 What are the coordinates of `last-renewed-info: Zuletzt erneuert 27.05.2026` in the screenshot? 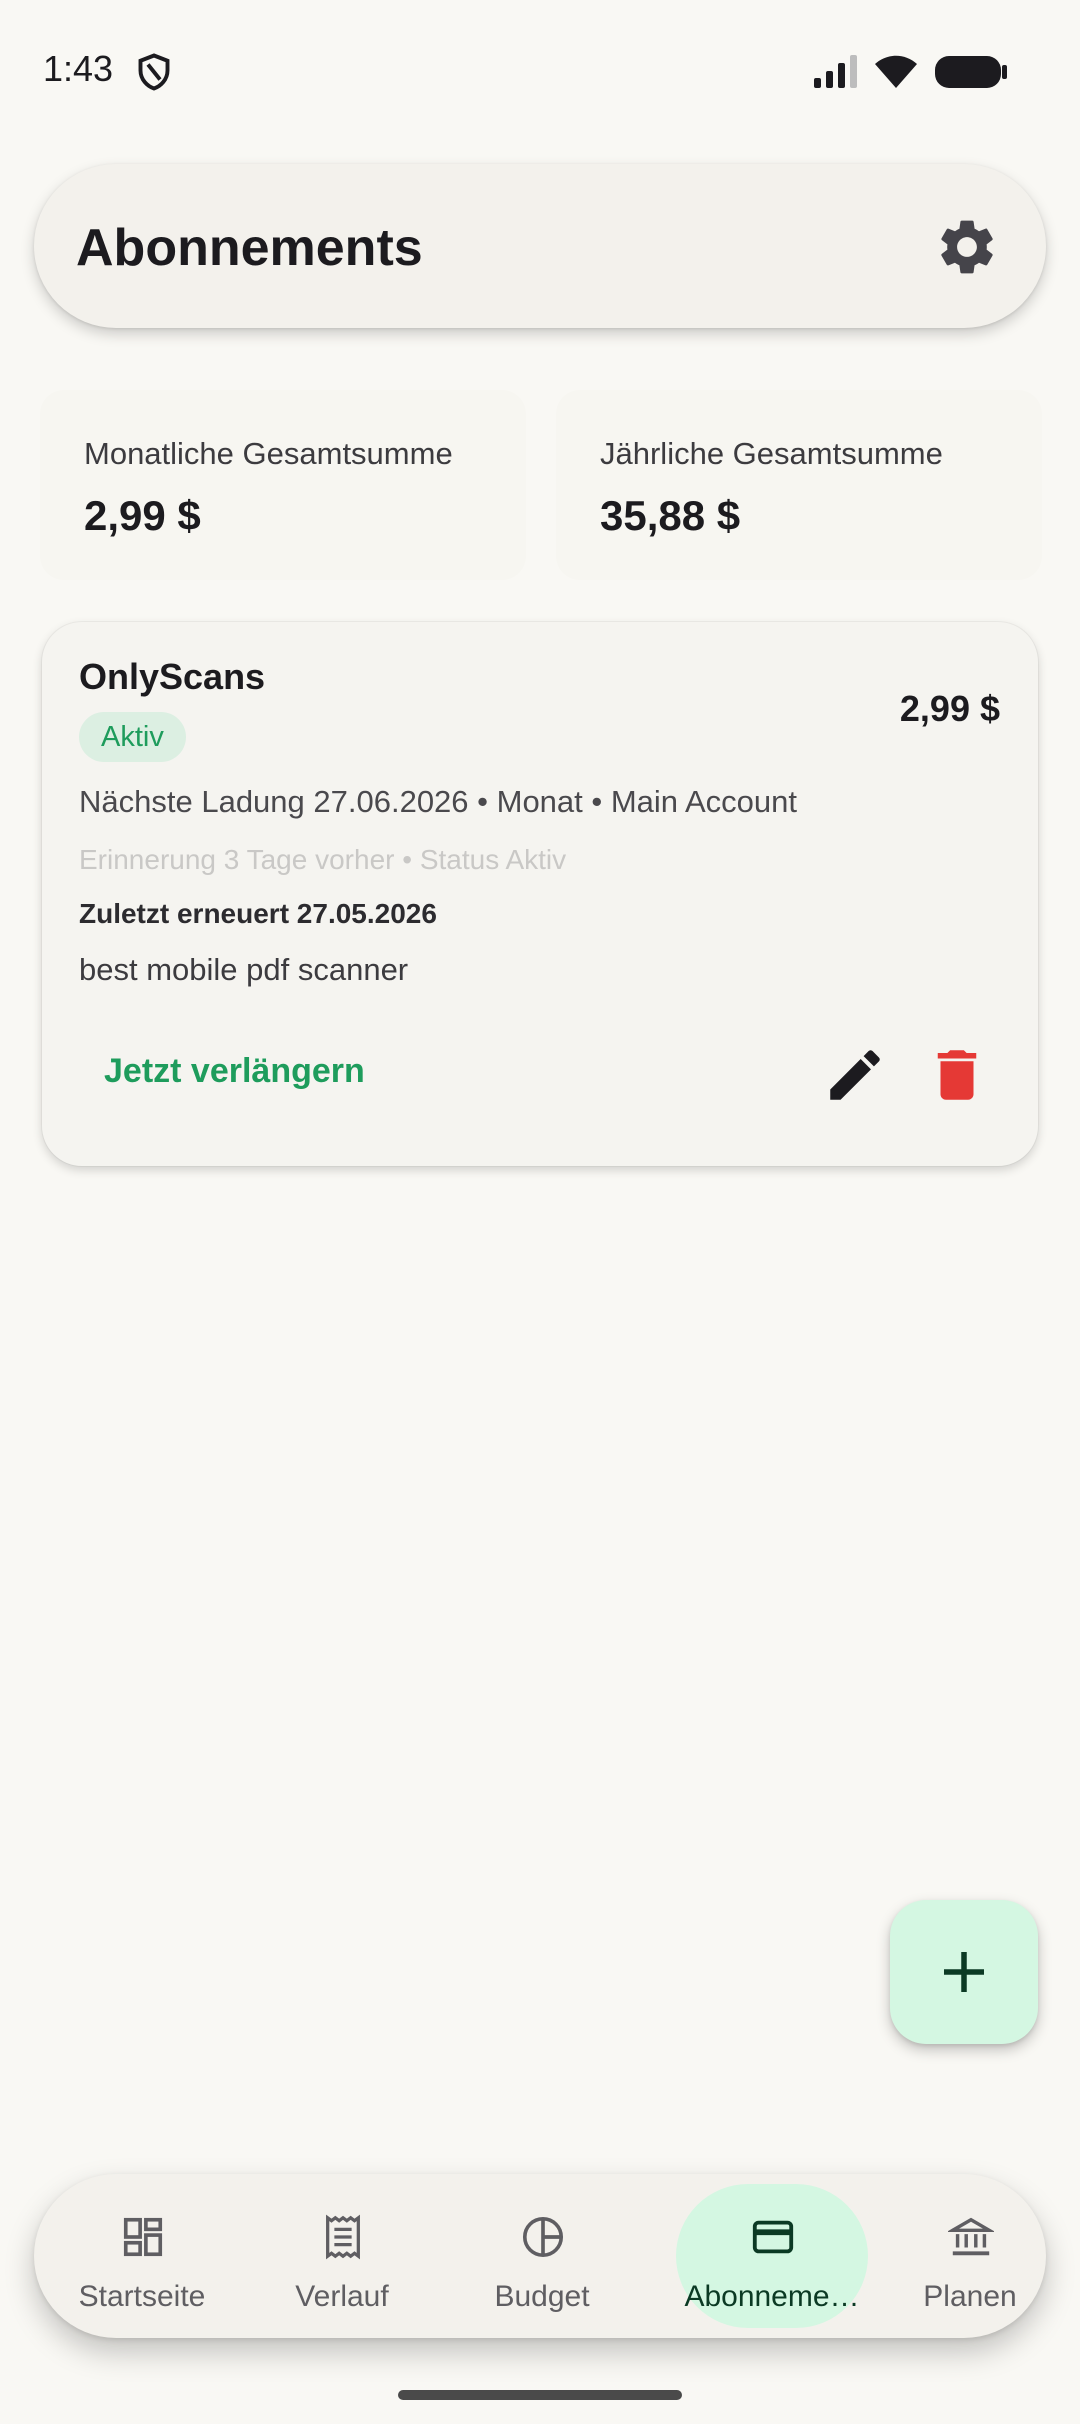 It's located at (258, 913).